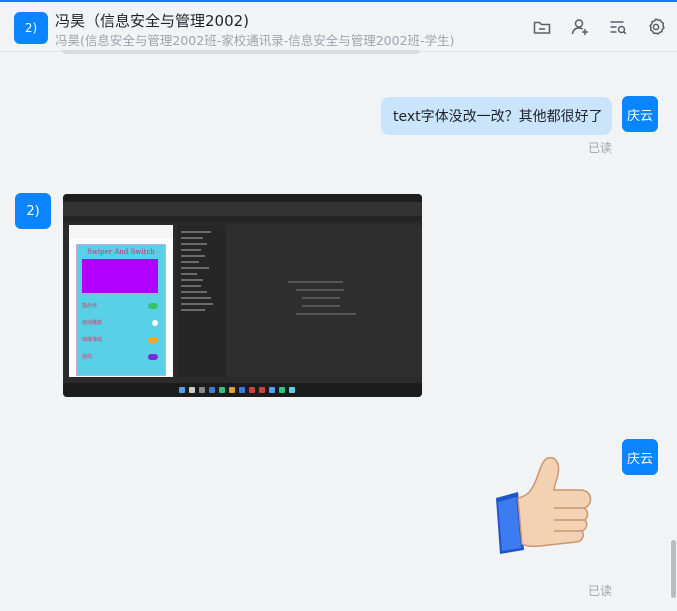 This screenshot has width=677, height=611. Describe the element at coordinates (121, 232) in the screenshot. I see `image-sim-statusbar` at that location.